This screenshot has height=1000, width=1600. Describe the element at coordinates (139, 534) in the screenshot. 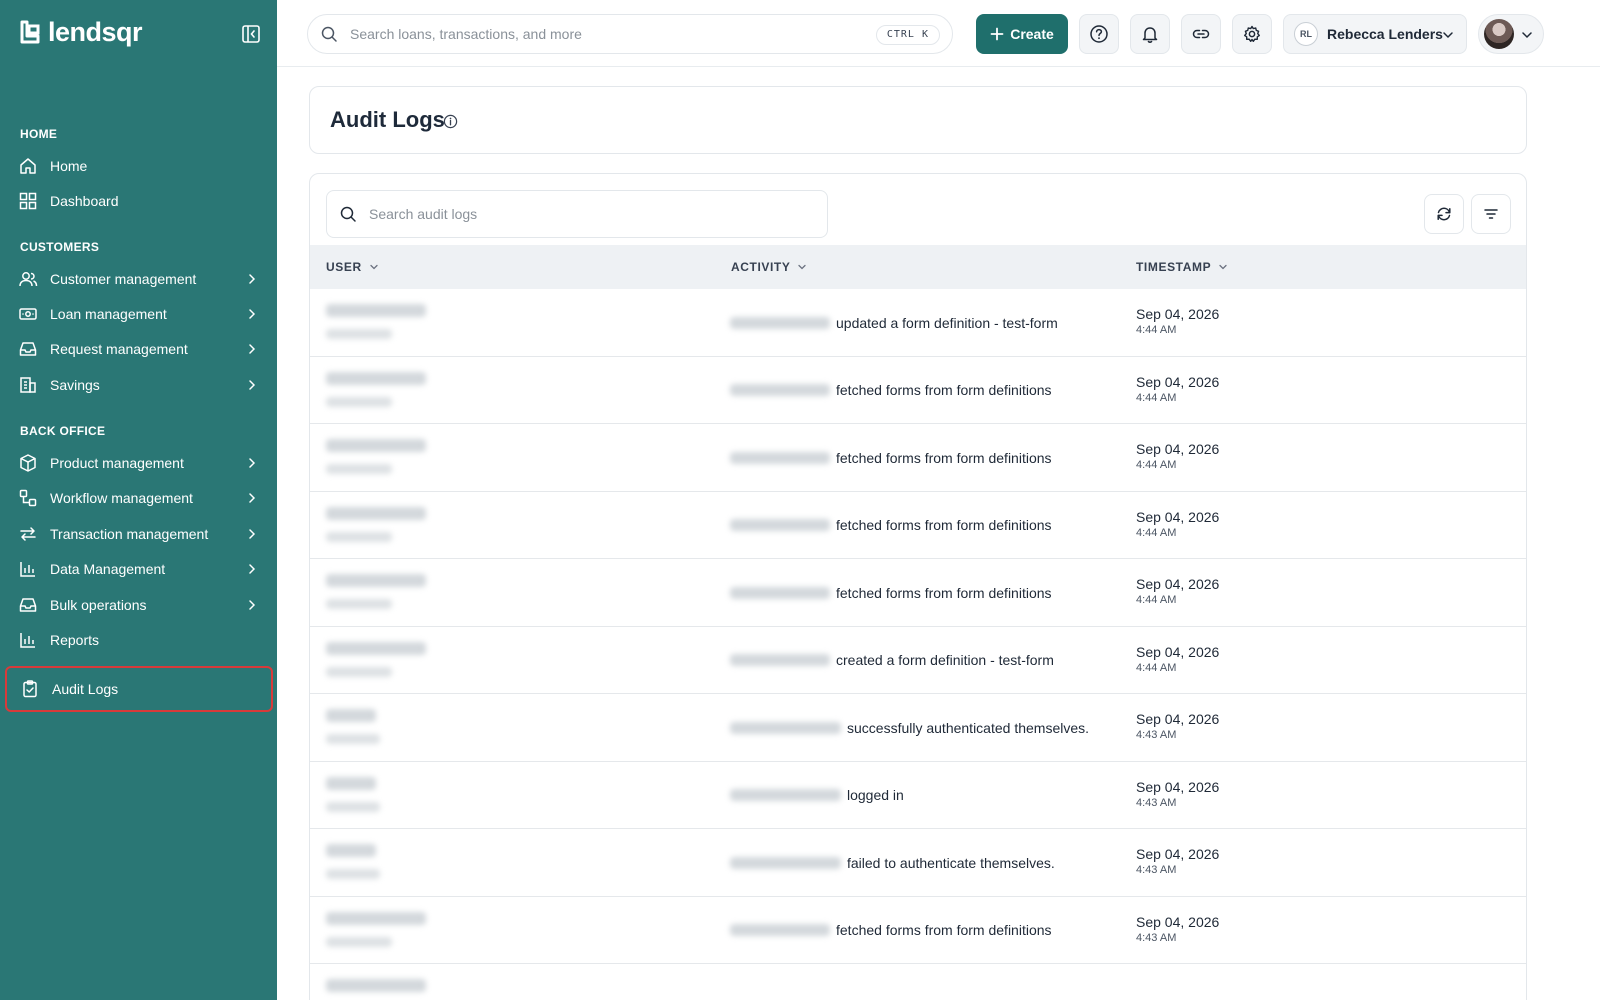

I see `sidebar-item-transaction-management: Transaction management` at that location.